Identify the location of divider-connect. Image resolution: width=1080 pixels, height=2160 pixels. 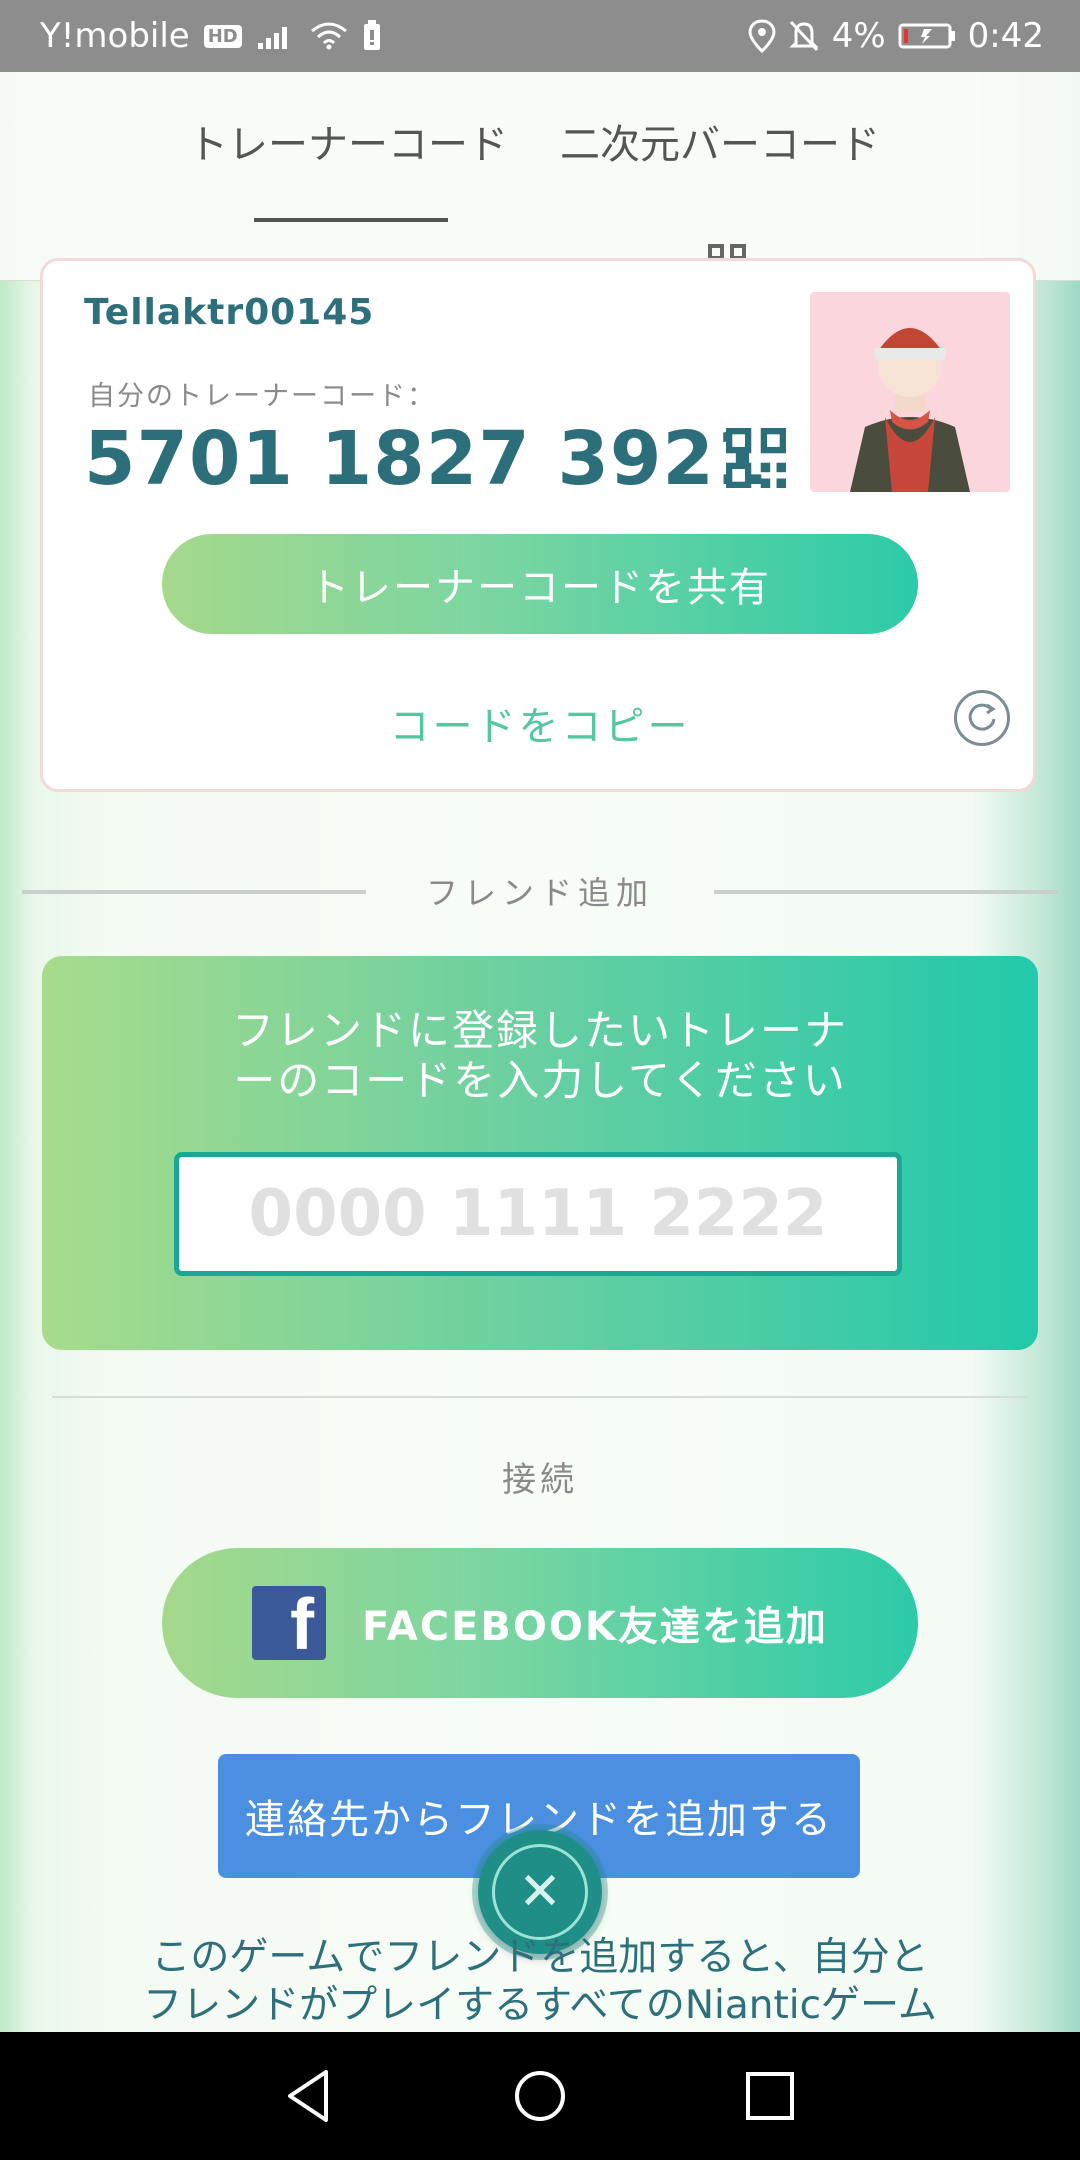
(540, 1397).